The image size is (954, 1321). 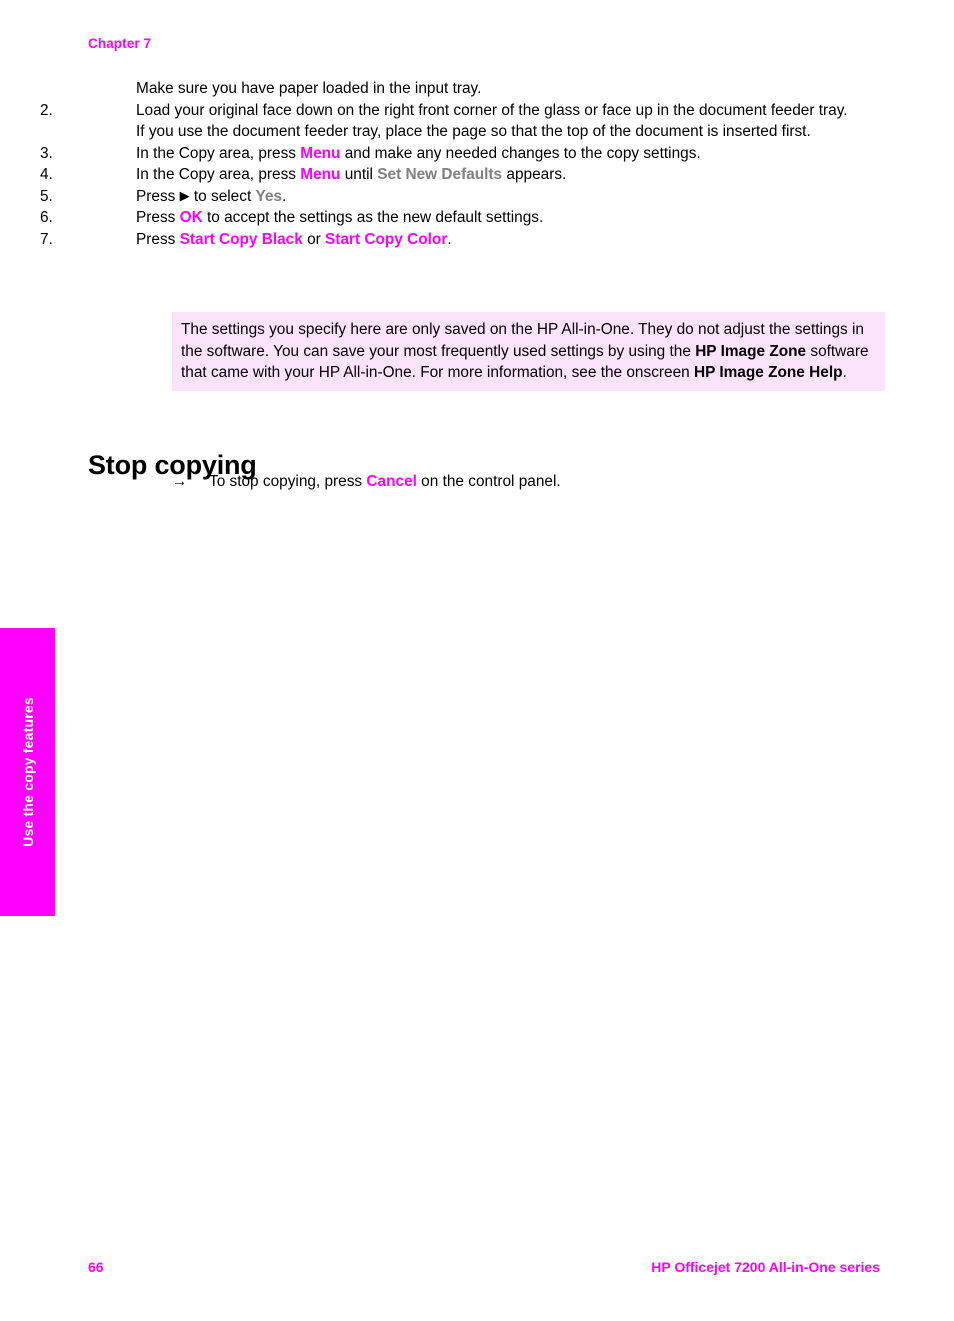 What do you see at coordinates (314, 239) in the screenshot?
I see `text-run: or` at bounding box center [314, 239].